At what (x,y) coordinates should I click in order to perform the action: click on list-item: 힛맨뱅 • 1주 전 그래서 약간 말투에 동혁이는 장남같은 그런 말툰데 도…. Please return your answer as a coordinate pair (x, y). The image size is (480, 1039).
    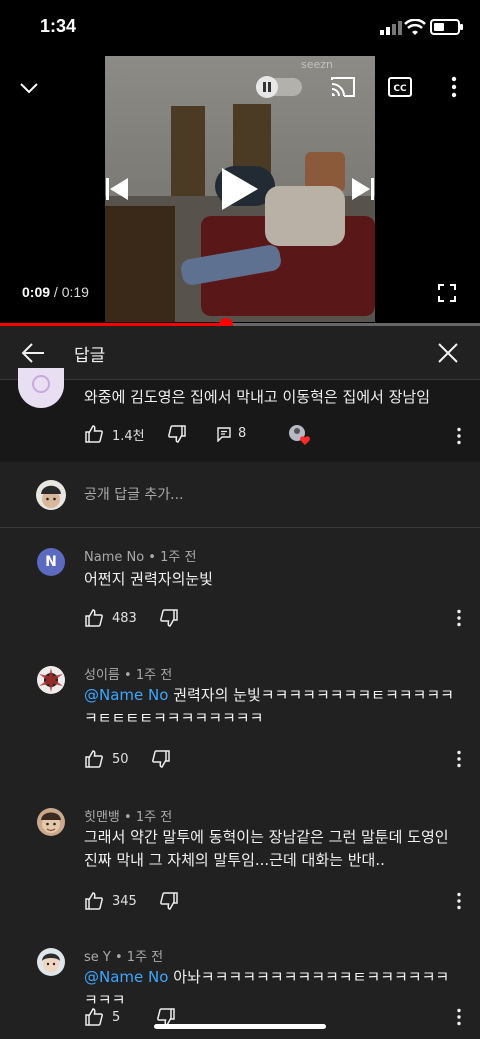
    Looking at the image, I should click on (240, 868).